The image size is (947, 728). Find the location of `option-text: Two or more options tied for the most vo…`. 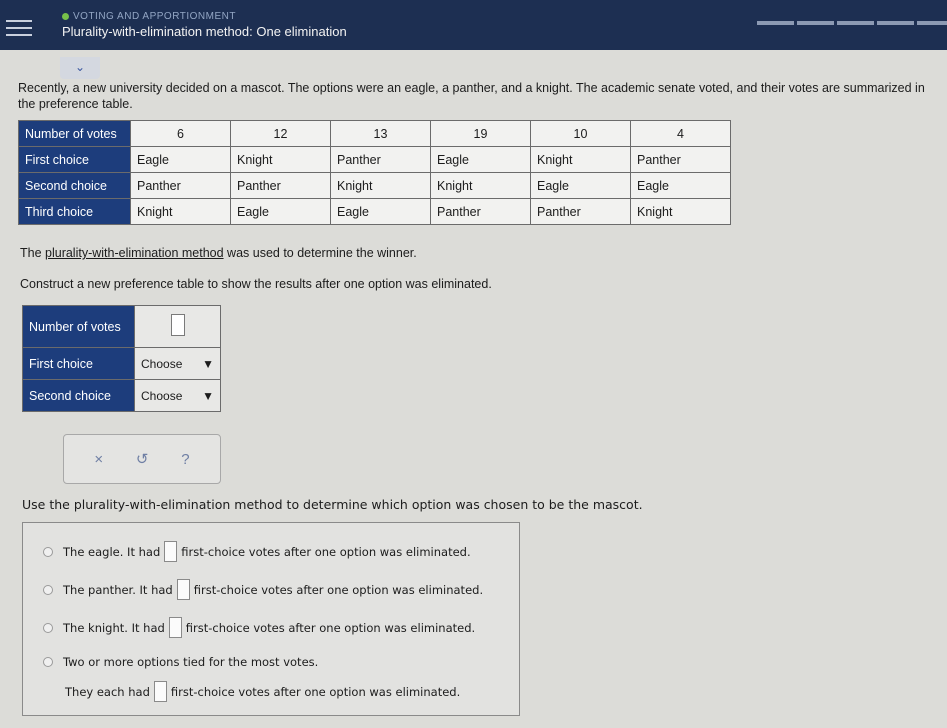

option-text: Two or more options tied for the most vo… is located at coordinates (191, 662).